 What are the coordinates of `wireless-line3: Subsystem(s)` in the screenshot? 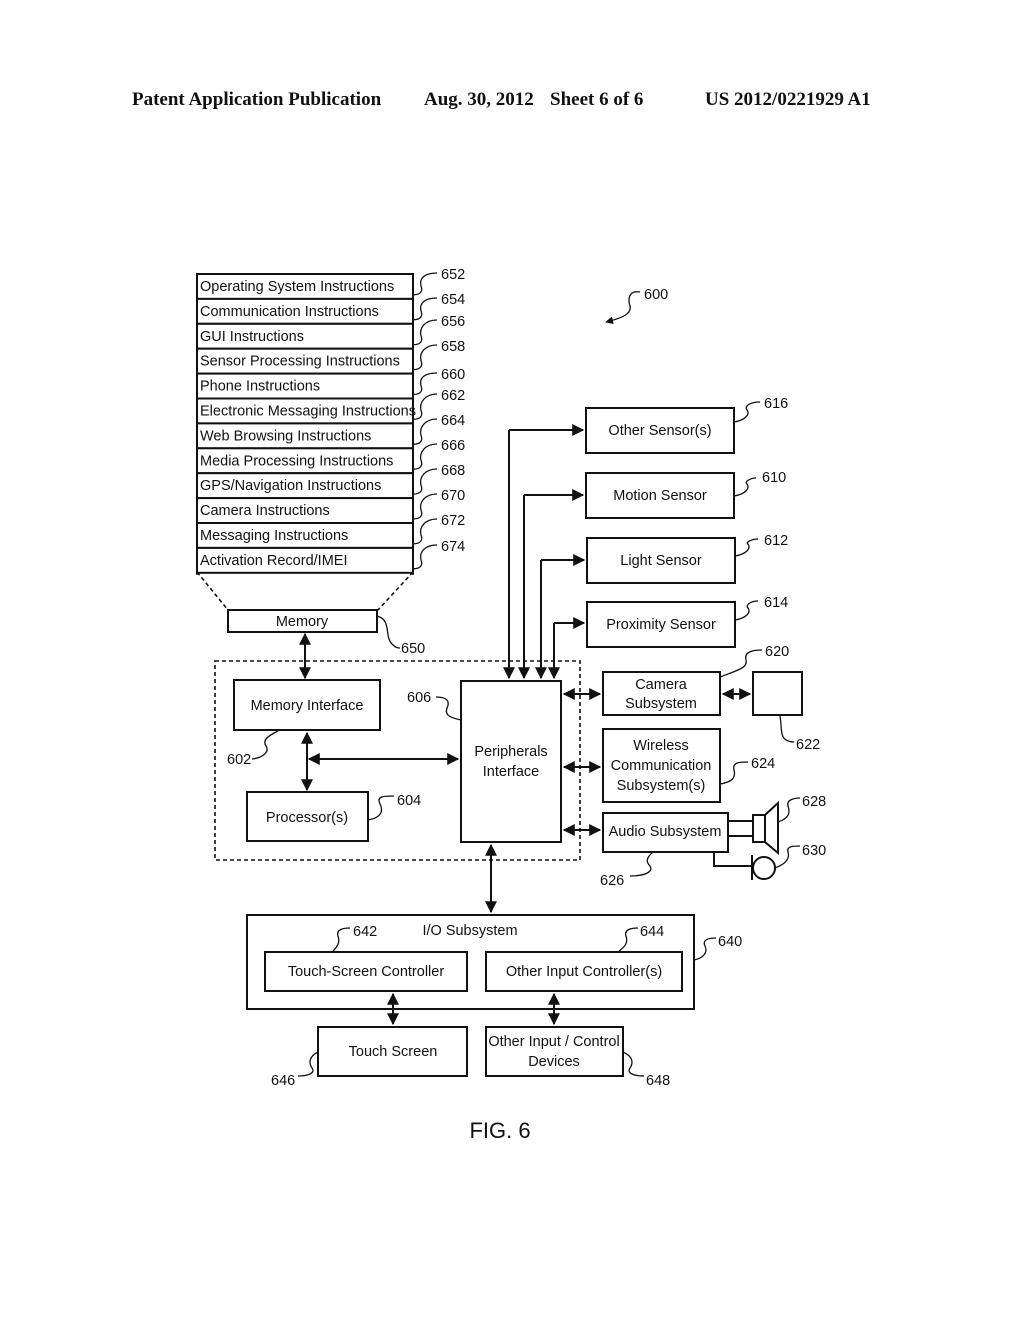 It's located at (661, 786).